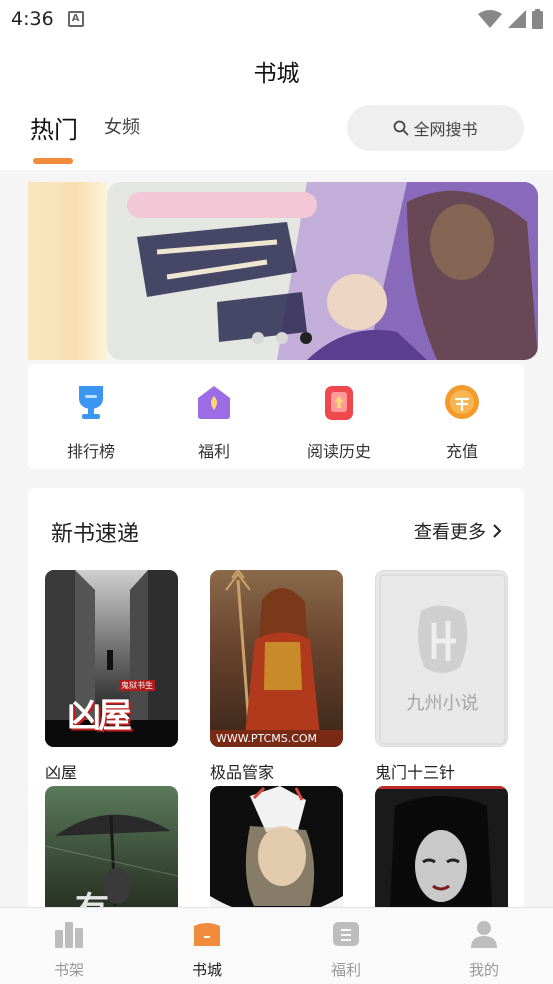 The height and width of the screenshot is (984, 553). Describe the element at coordinates (401, 128) in the screenshot. I see `search-icon` at that location.